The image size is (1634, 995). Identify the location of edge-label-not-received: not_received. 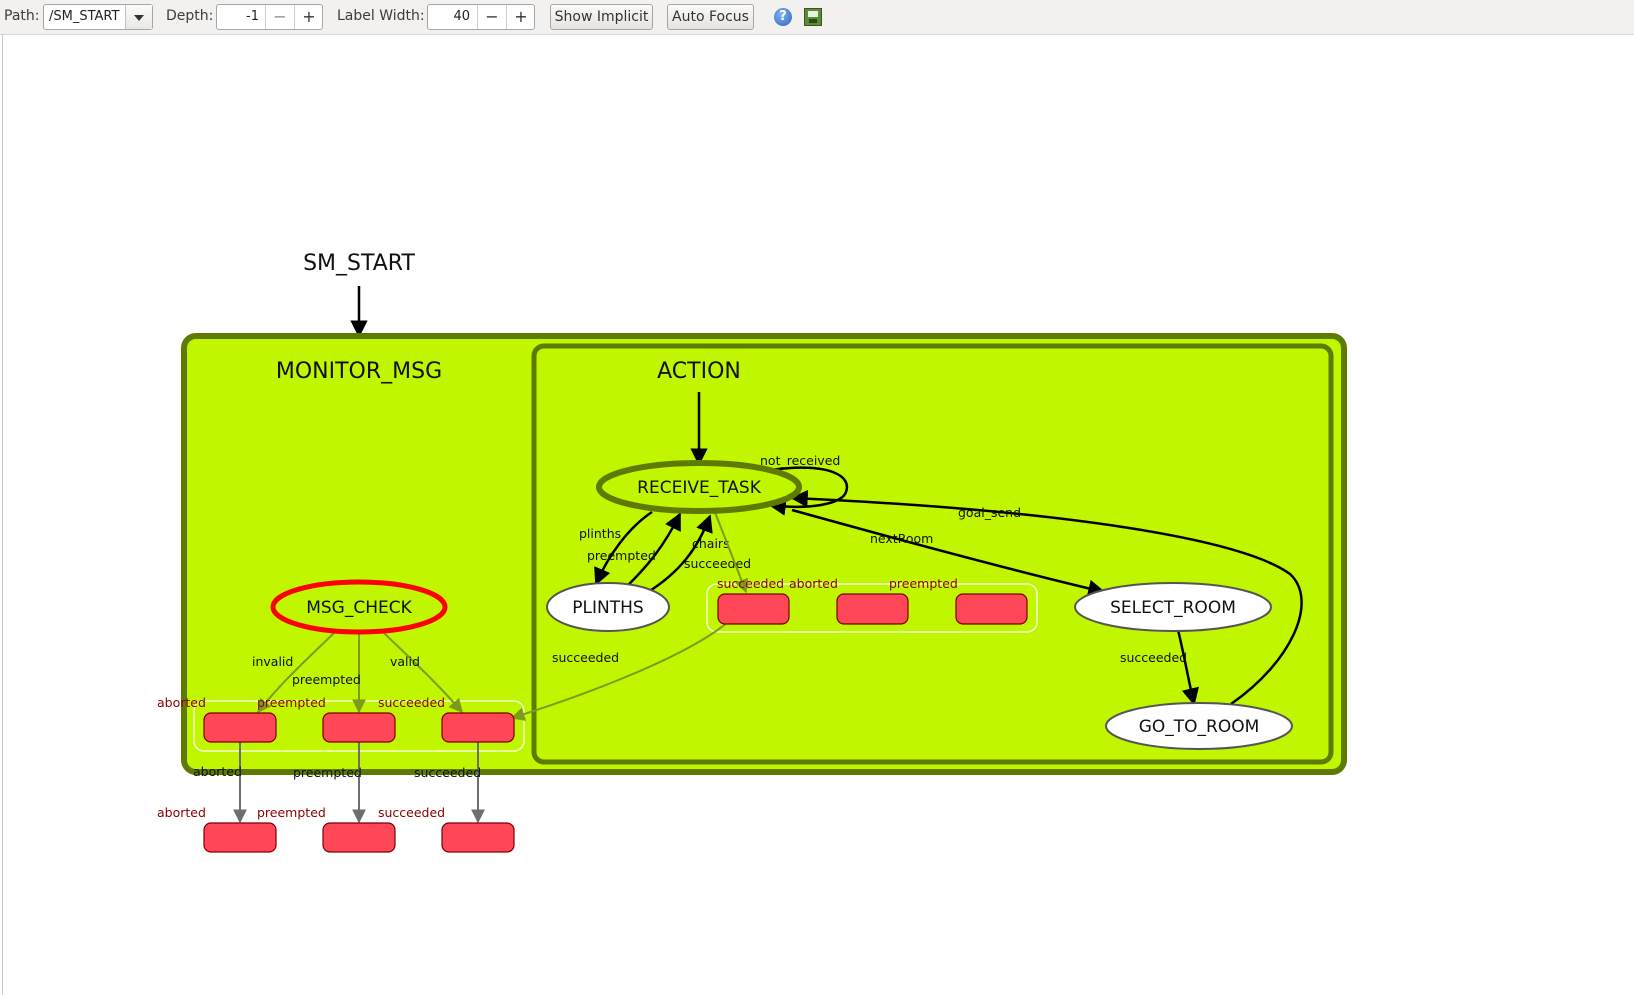
(800, 460).